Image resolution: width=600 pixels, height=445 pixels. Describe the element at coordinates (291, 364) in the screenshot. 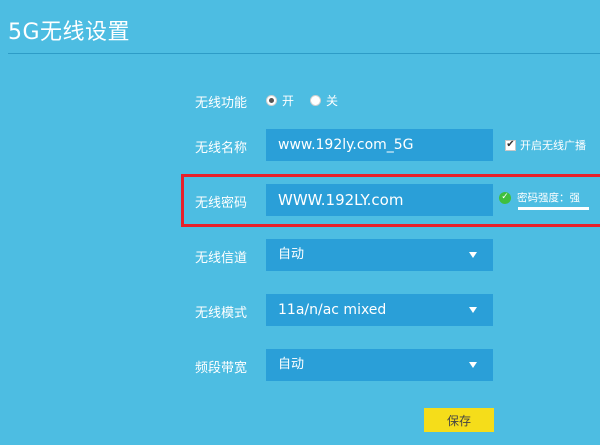

I see `bandwidth-value: 自动` at that location.